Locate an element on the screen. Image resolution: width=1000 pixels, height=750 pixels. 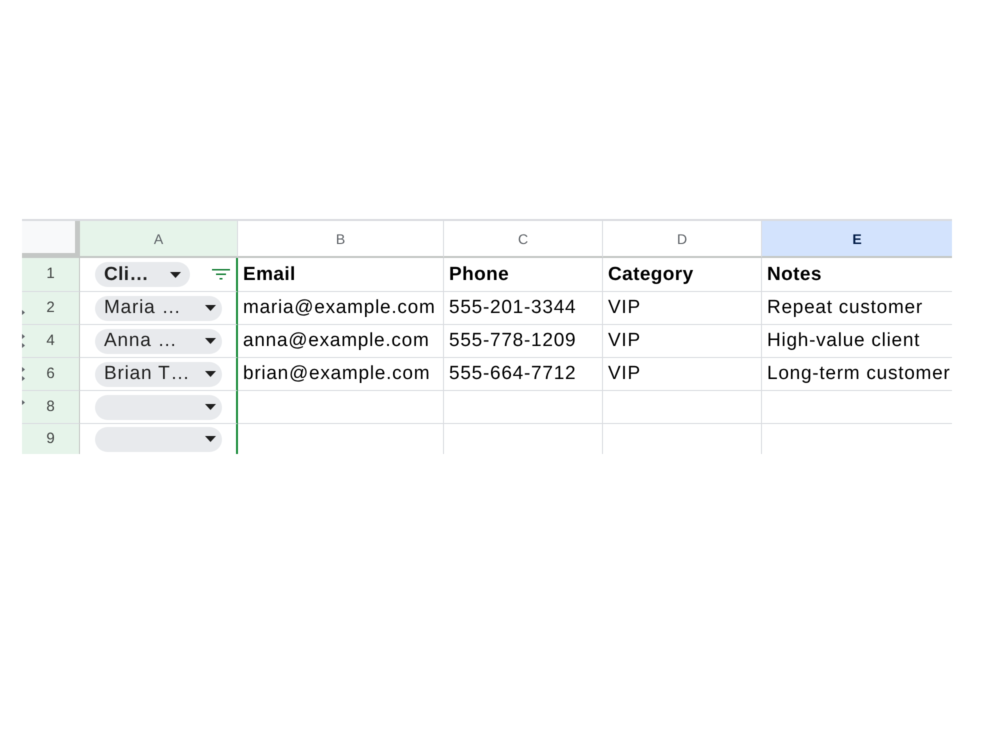
column-header: A is located at coordinates (159, 239).